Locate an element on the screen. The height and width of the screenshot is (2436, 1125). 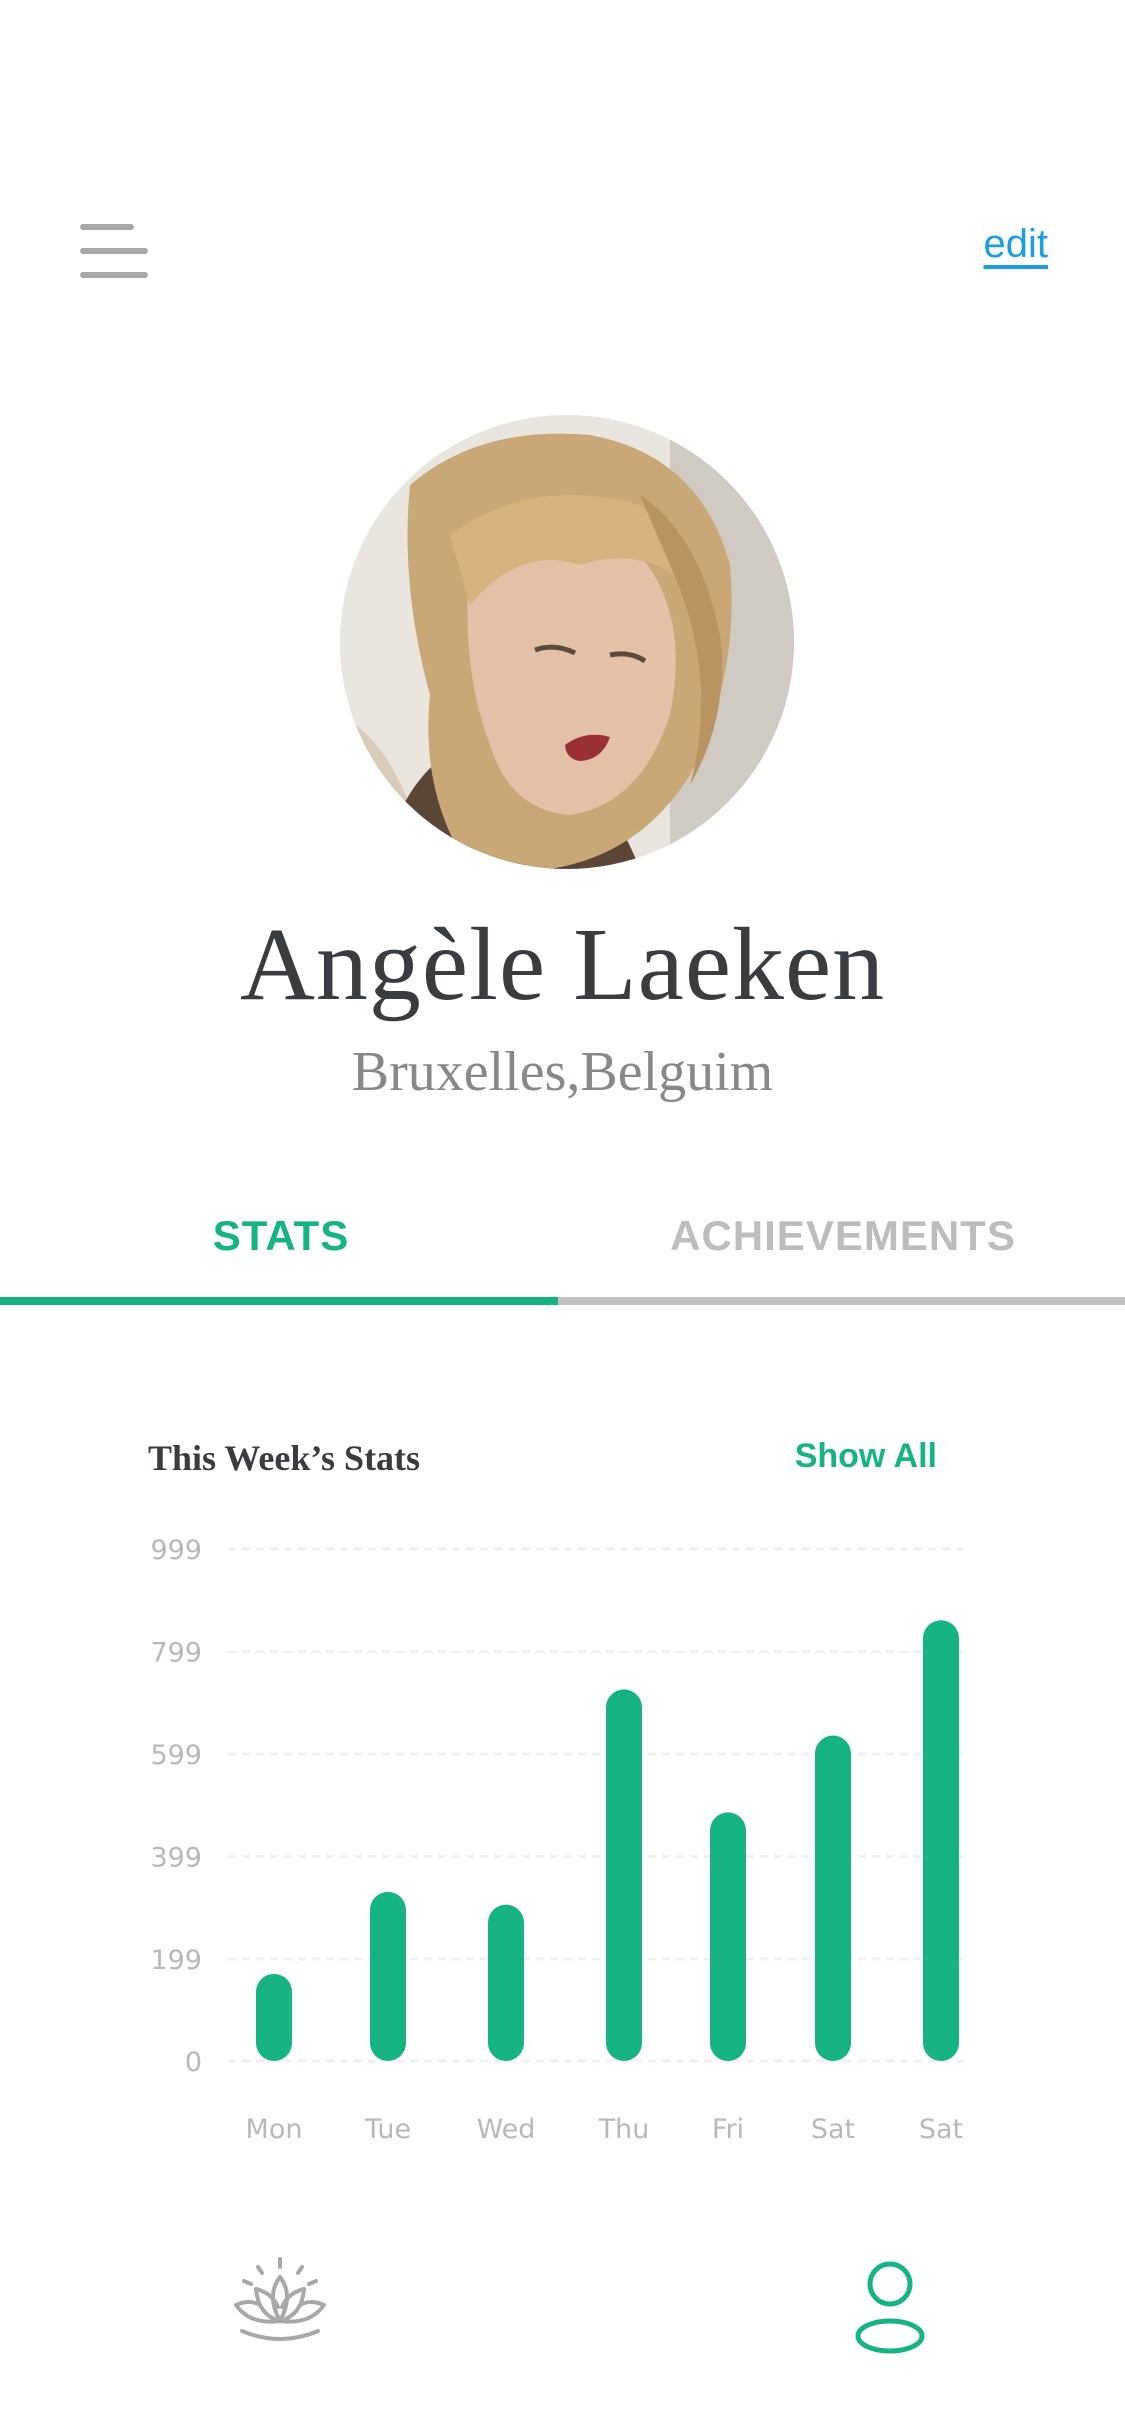
edit-link: edit is located at coordinates (1016, 244).